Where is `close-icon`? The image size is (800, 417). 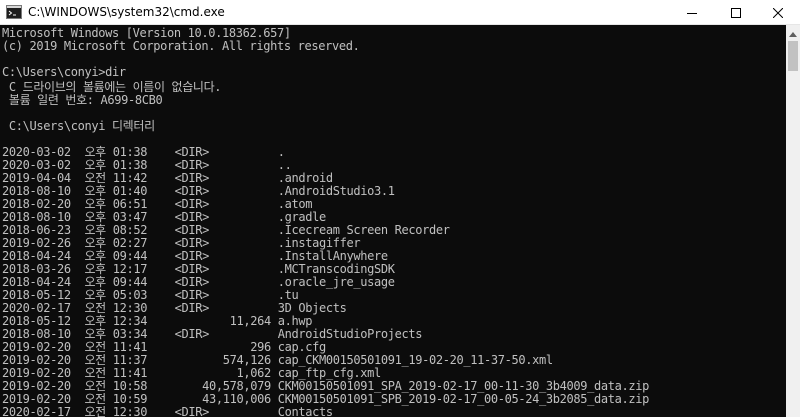
close-icon is located at coordinates (778, 12).